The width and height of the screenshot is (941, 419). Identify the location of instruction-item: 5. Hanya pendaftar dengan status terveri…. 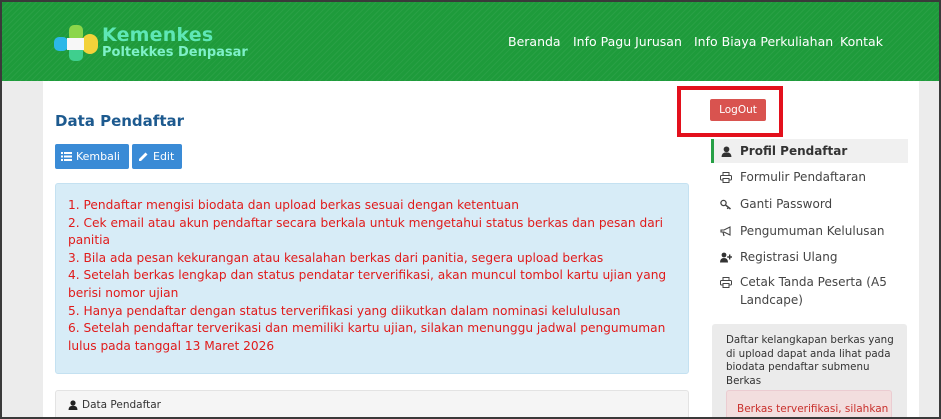
(344, 310).